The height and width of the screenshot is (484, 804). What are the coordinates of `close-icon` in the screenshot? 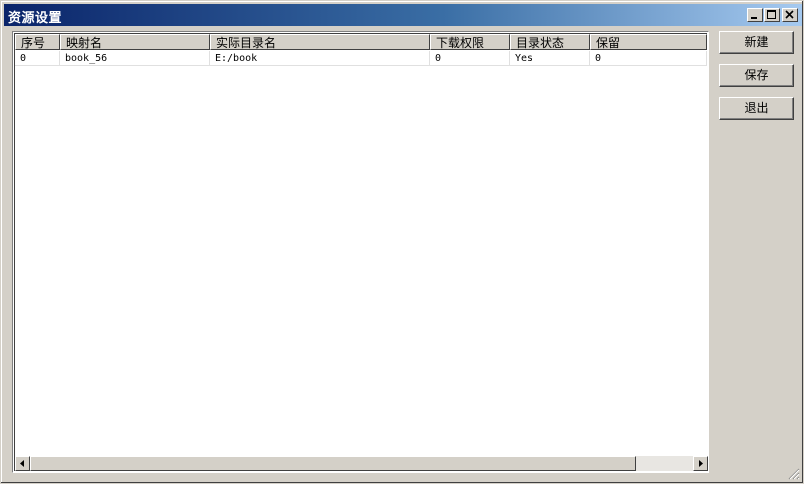 It's located at (789, 14).